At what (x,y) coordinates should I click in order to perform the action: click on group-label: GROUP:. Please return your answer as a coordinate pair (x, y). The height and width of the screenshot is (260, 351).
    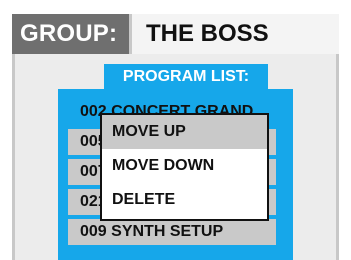
    Looking at the image, I should click on (70, 34).